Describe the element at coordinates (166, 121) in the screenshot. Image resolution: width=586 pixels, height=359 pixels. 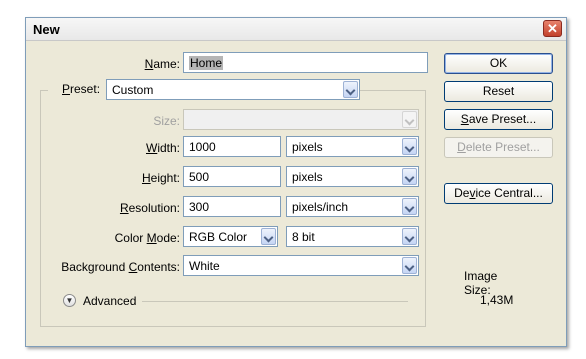
I see `size-label: Size:` at that location.